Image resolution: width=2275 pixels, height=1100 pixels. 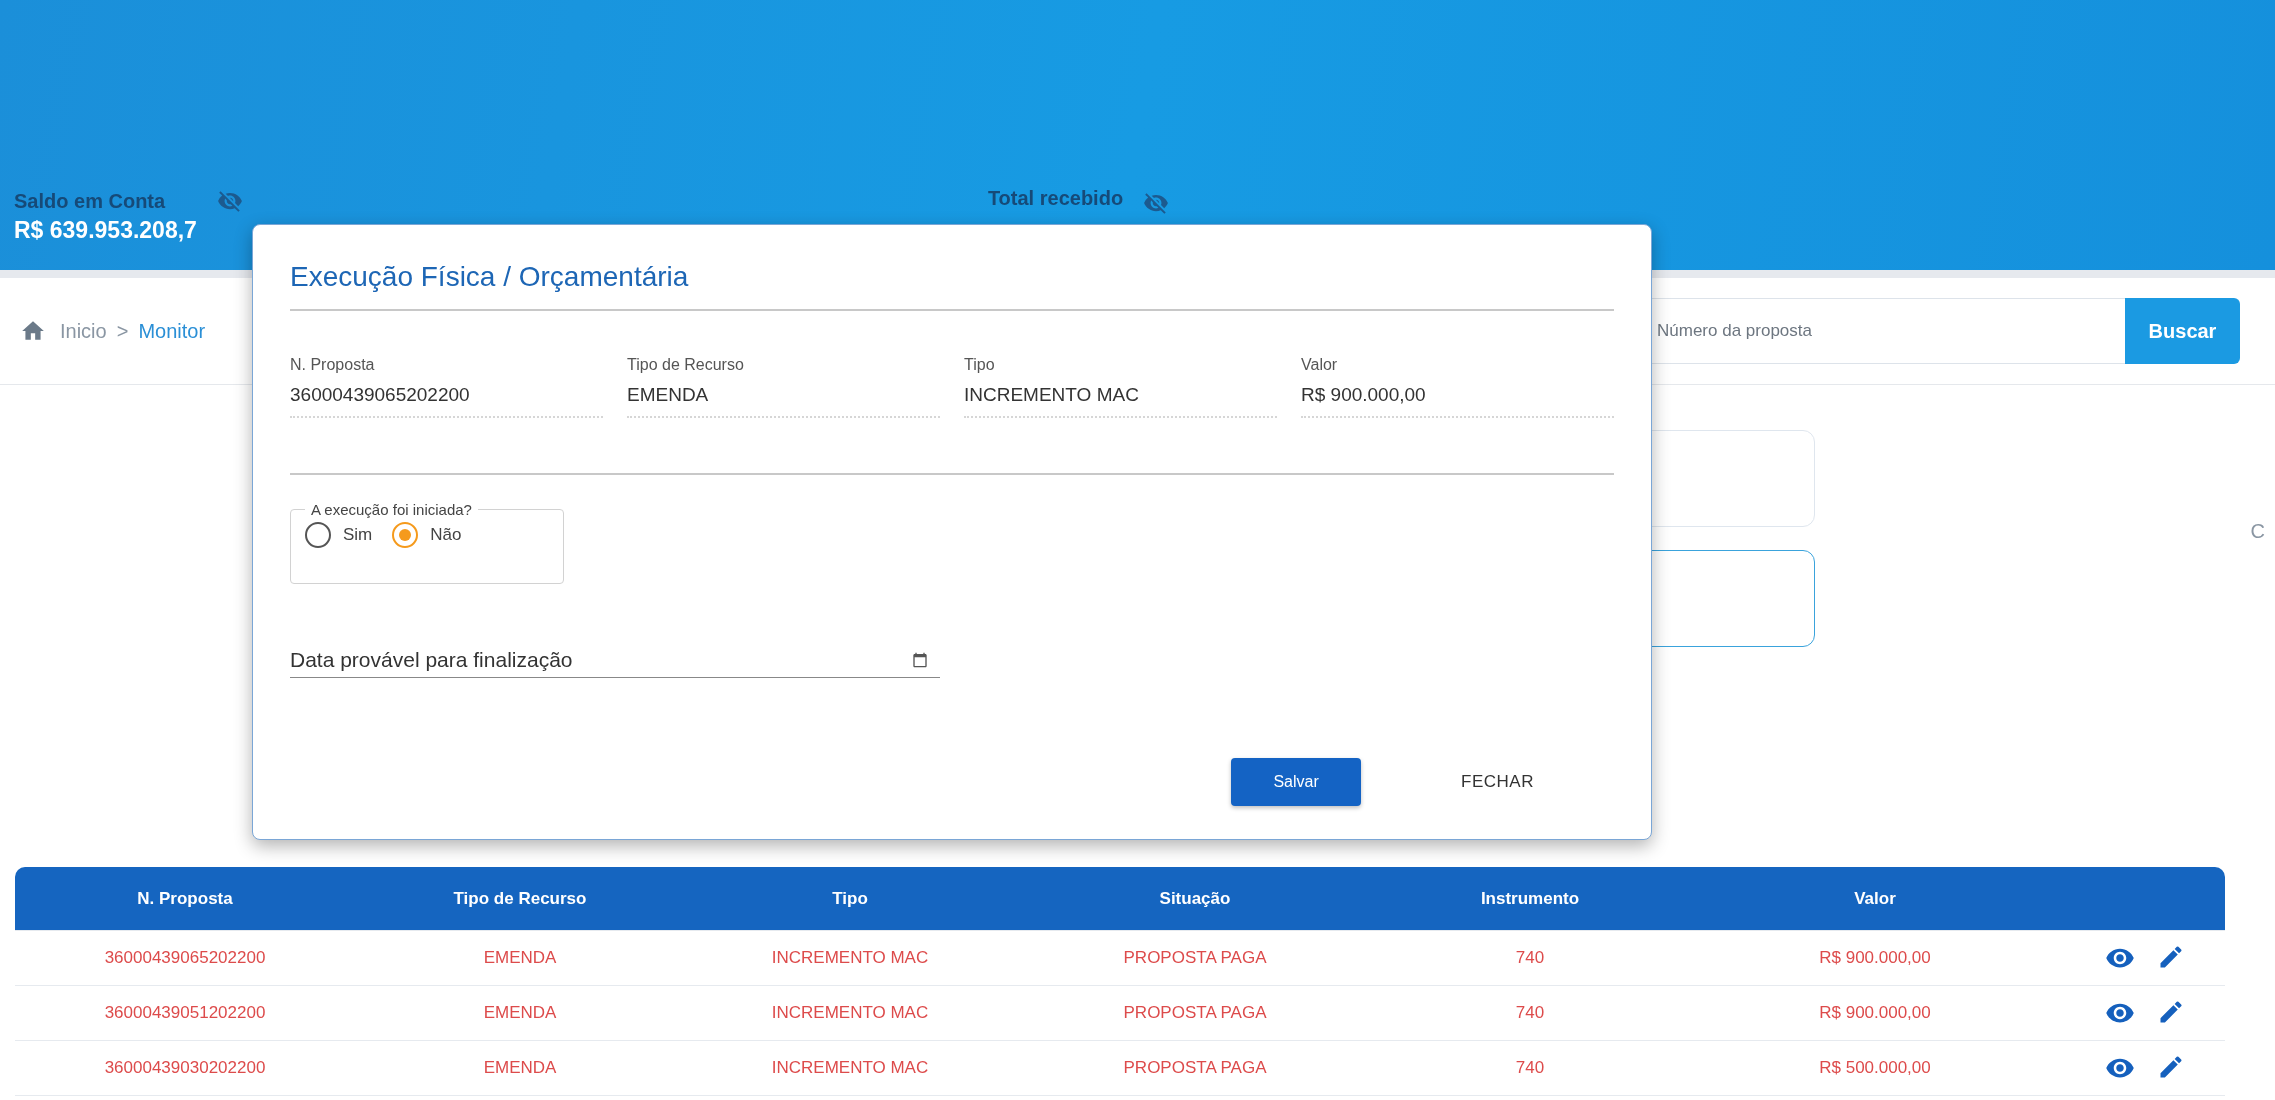 I want to click on calendar-icon, so click(x=920, y=660).